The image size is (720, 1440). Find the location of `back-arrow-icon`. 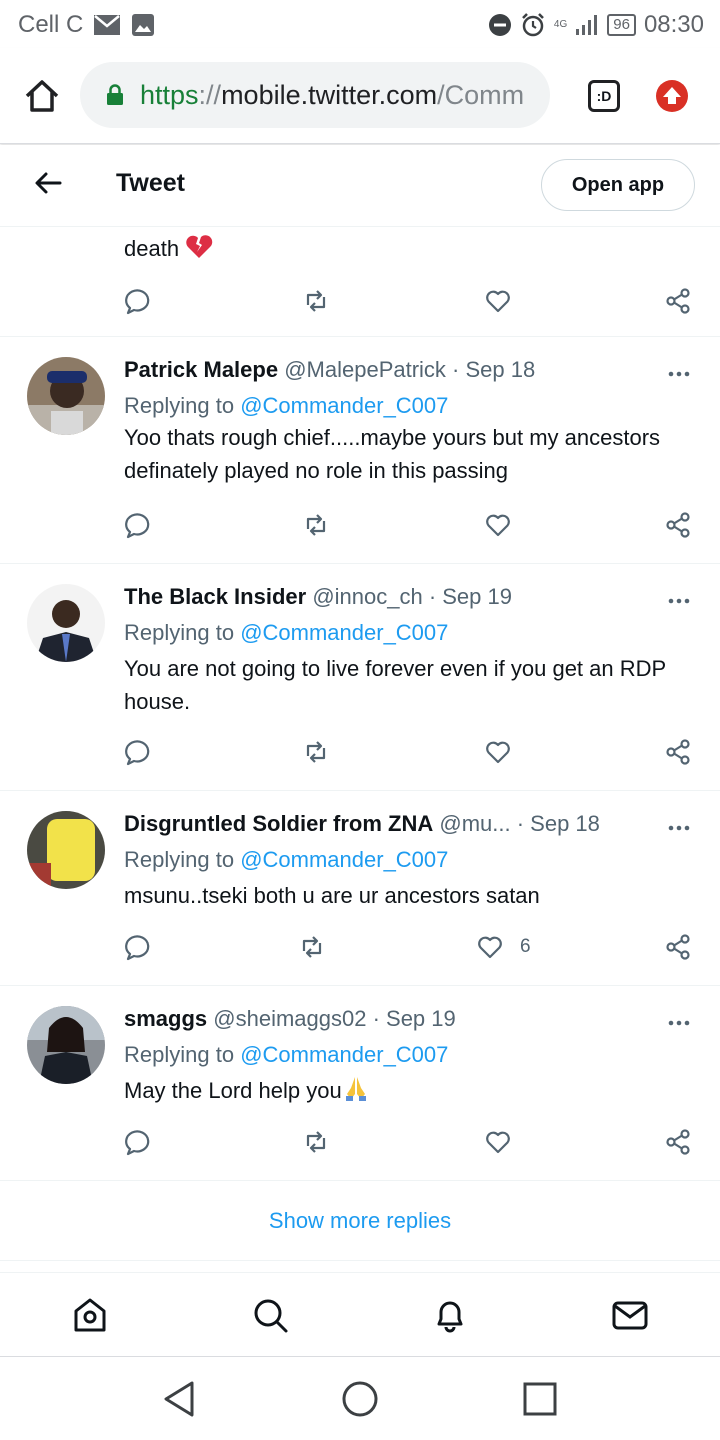

back-arrow-icon is located at coordinates (48, 183).